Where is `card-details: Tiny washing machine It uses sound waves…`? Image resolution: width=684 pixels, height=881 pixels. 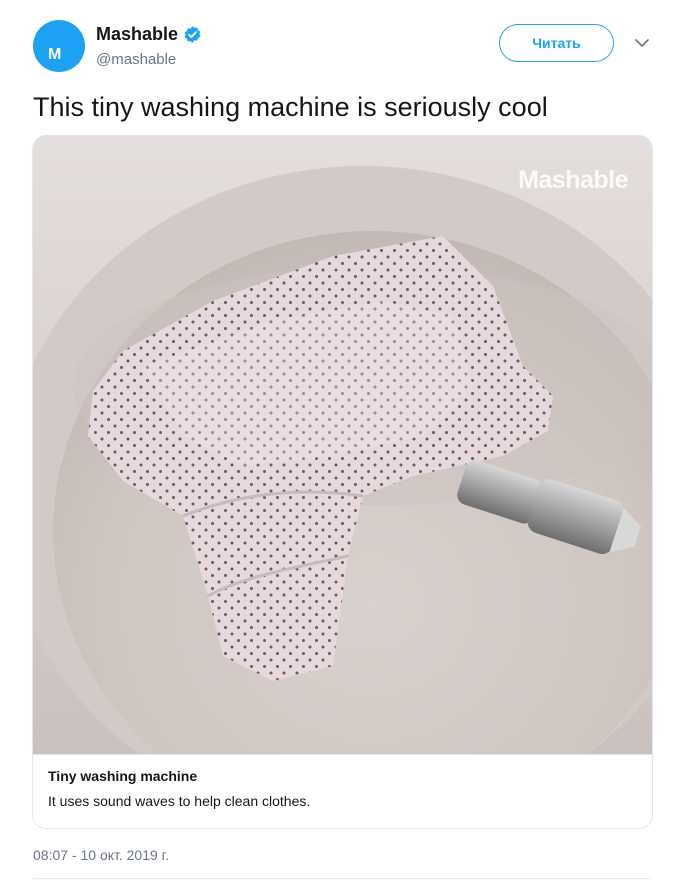 card-details: Tiny washing machine It uses sound waves… is located at coordinates (342, 791).